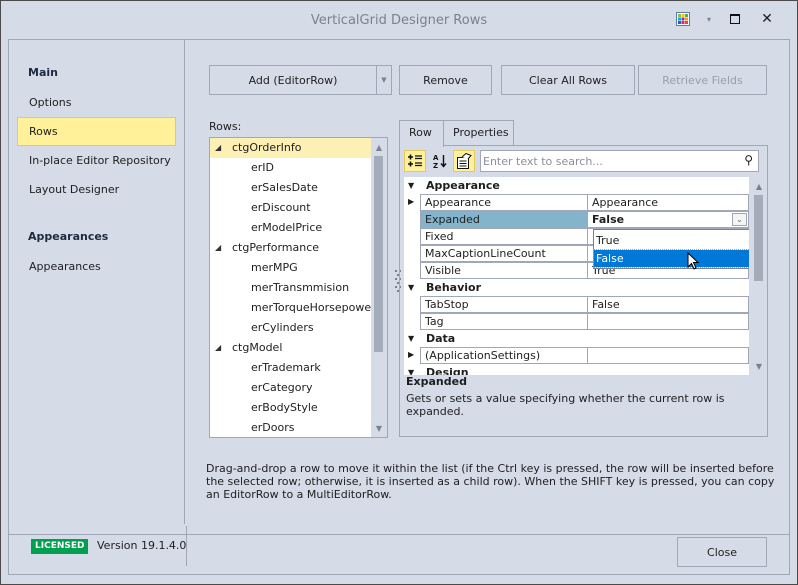 This screenshot has width=798, height=585. What do you see at coordinates (739, 219) in the screenshot?
I see `combo-dropdown-icon: ⌄` at bounding box center [739, 219].